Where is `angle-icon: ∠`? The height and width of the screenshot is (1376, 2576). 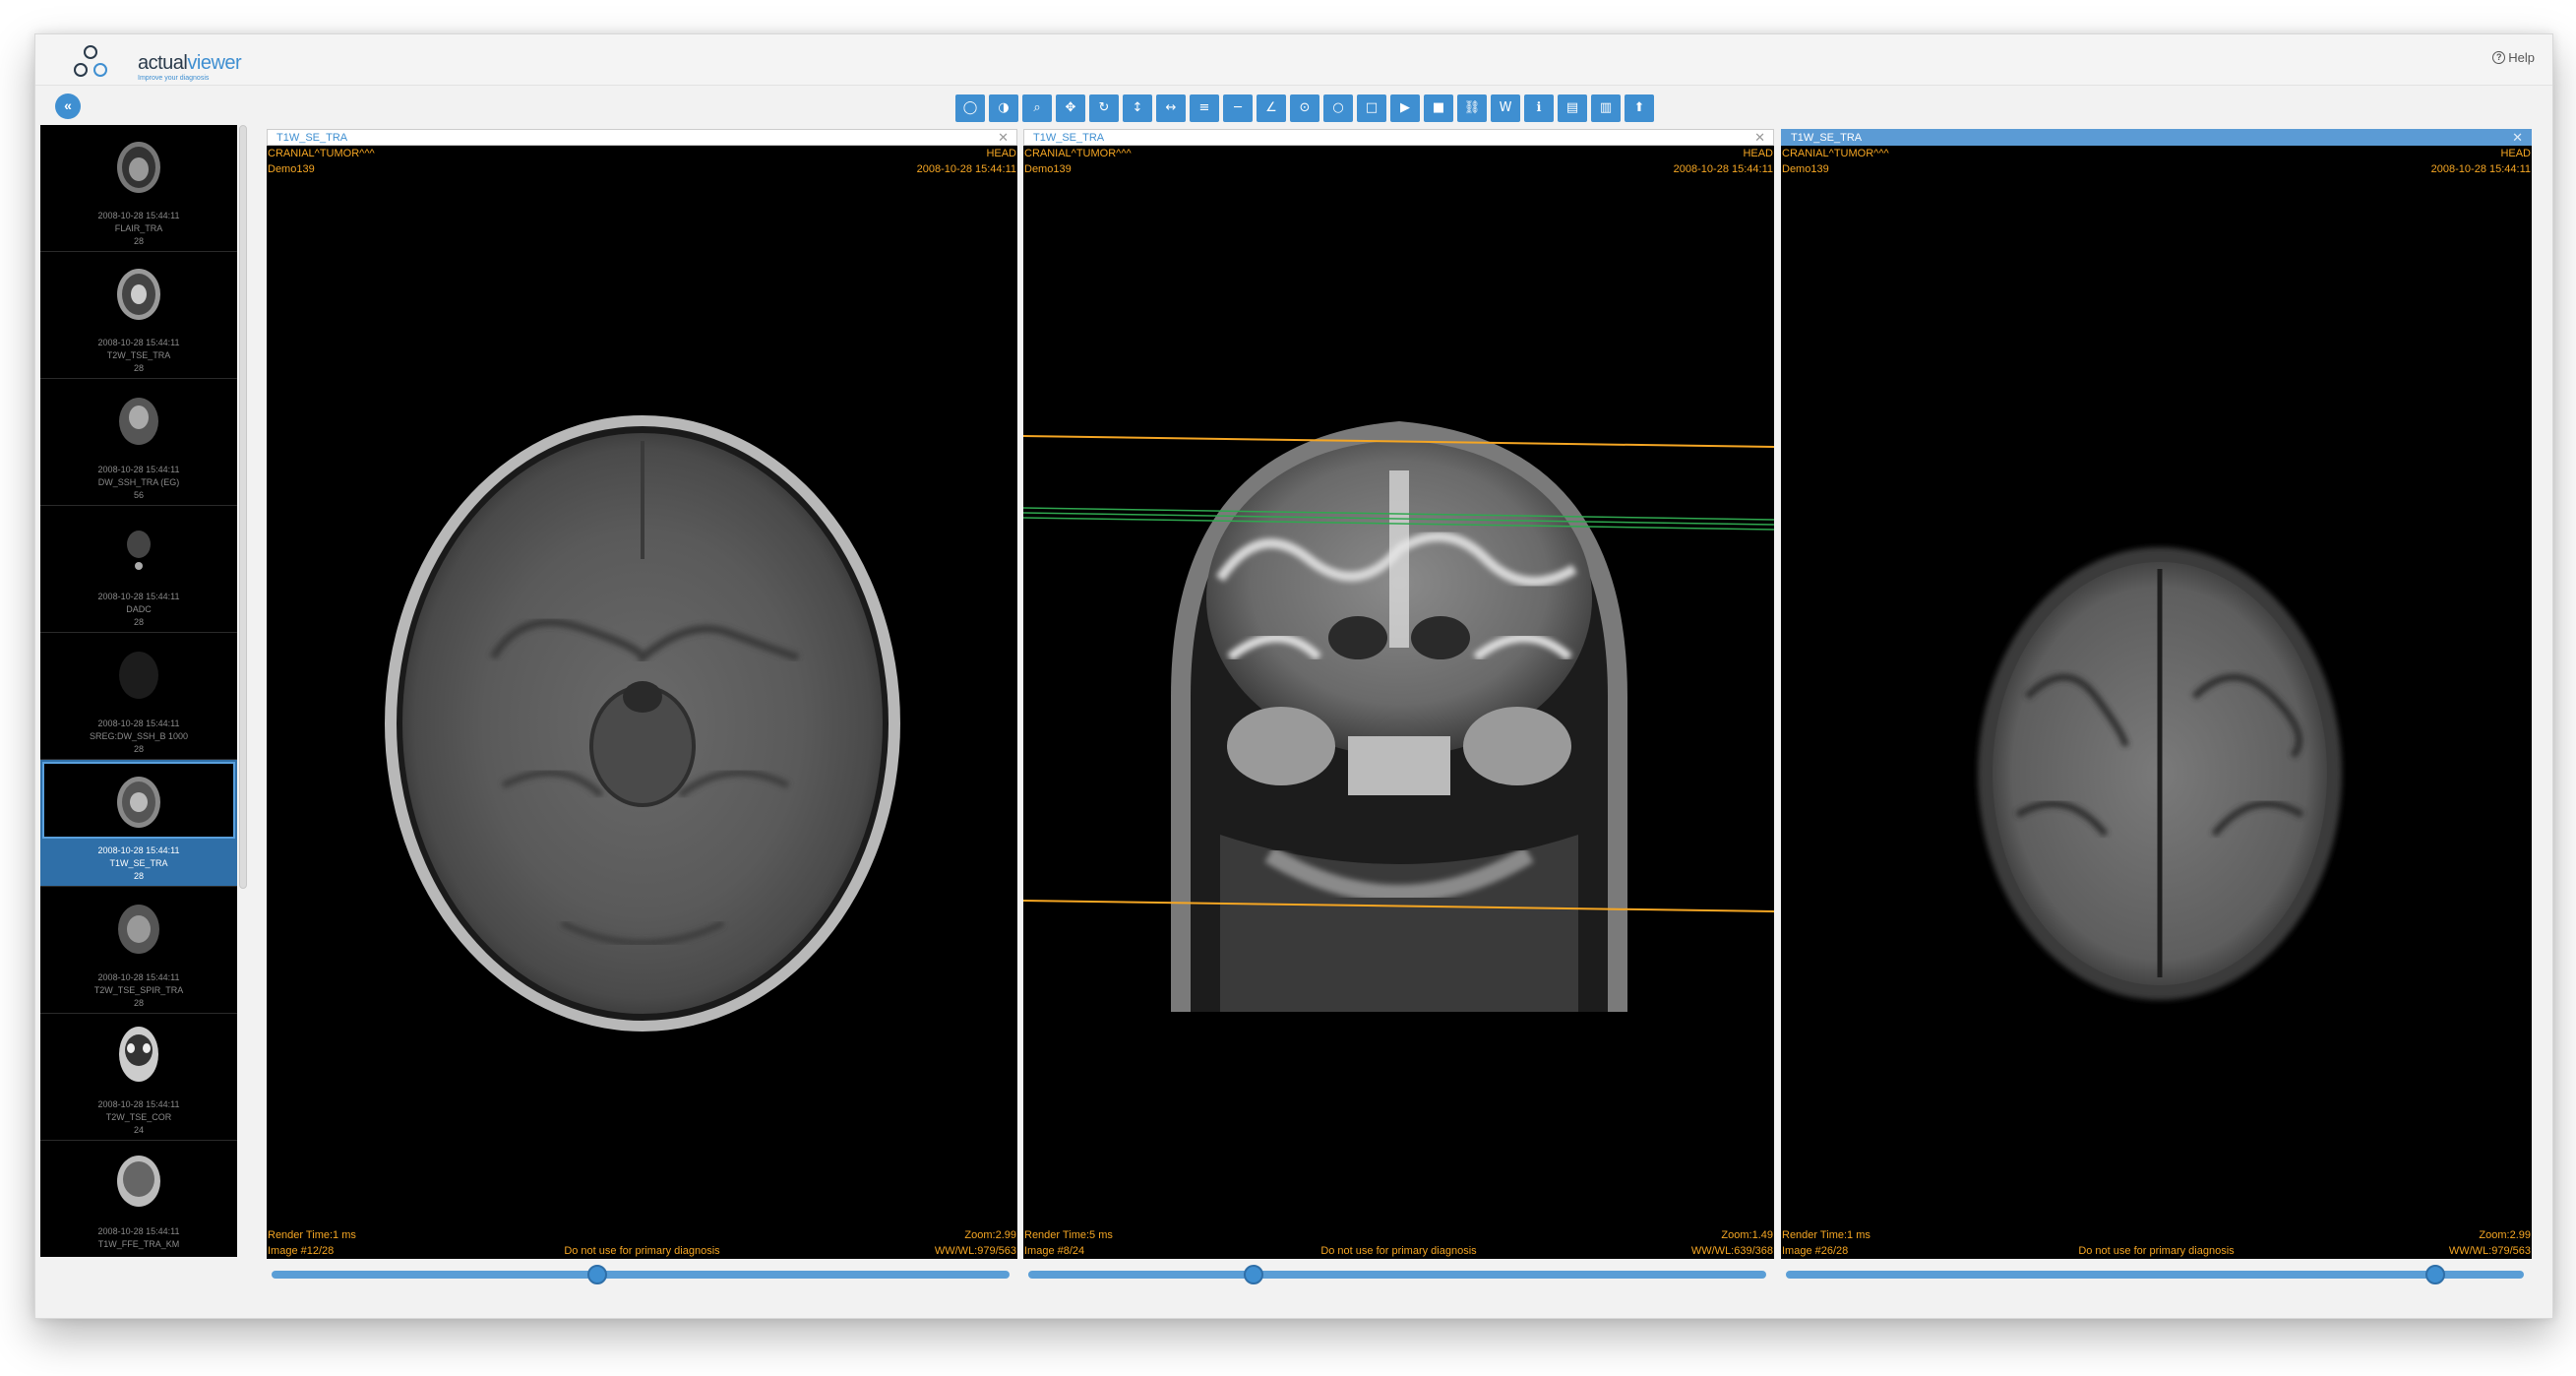 angle-icon: ∠ is located at coordinates (1271, 107).